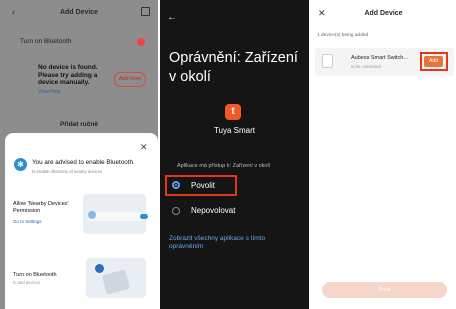 This screenshot has width=456, height=309. What do you see at coordinates (35, 278) in the screenshot?
I see `turn-on-bluetooth-label: Turn on Bluetooth to add devices` at bounding box center [35, 278].